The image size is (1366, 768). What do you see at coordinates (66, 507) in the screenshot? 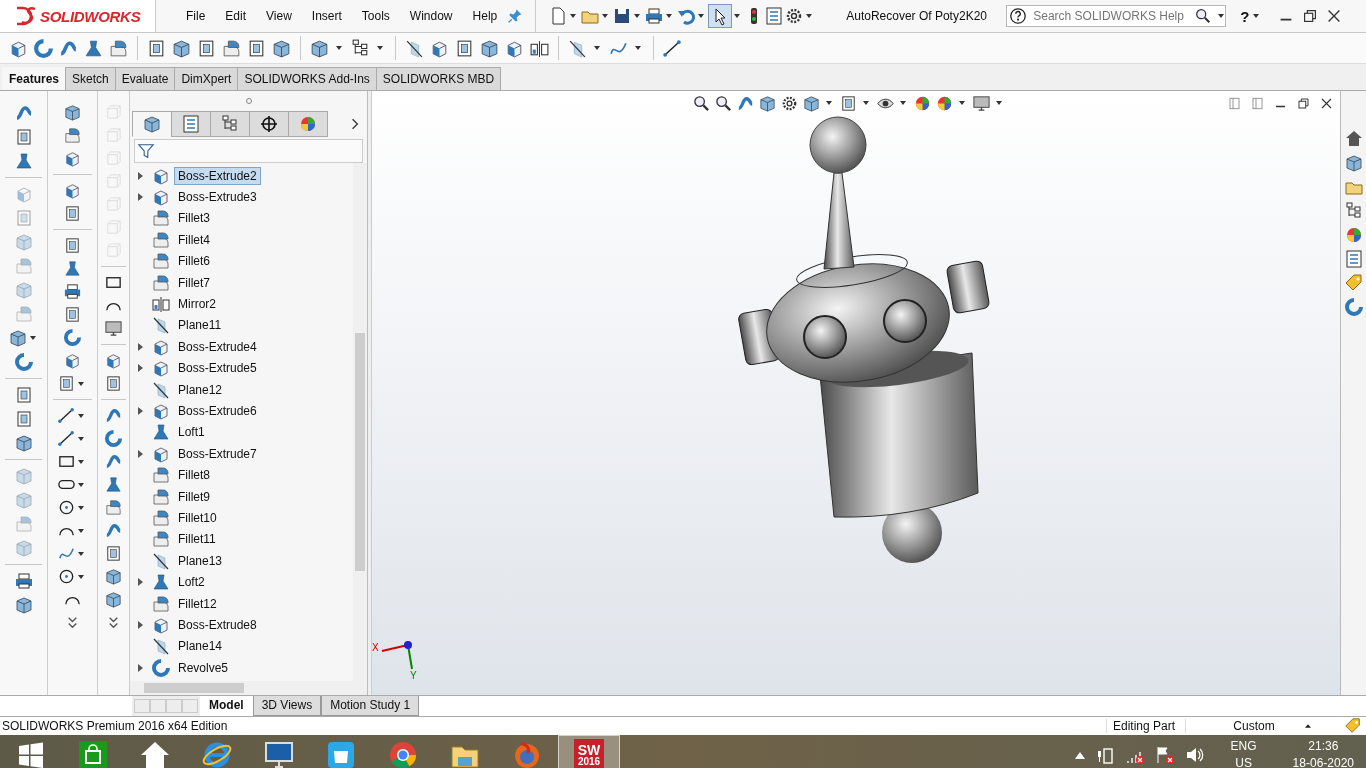
I see `circle-icon` at bounding box center [66, 507].